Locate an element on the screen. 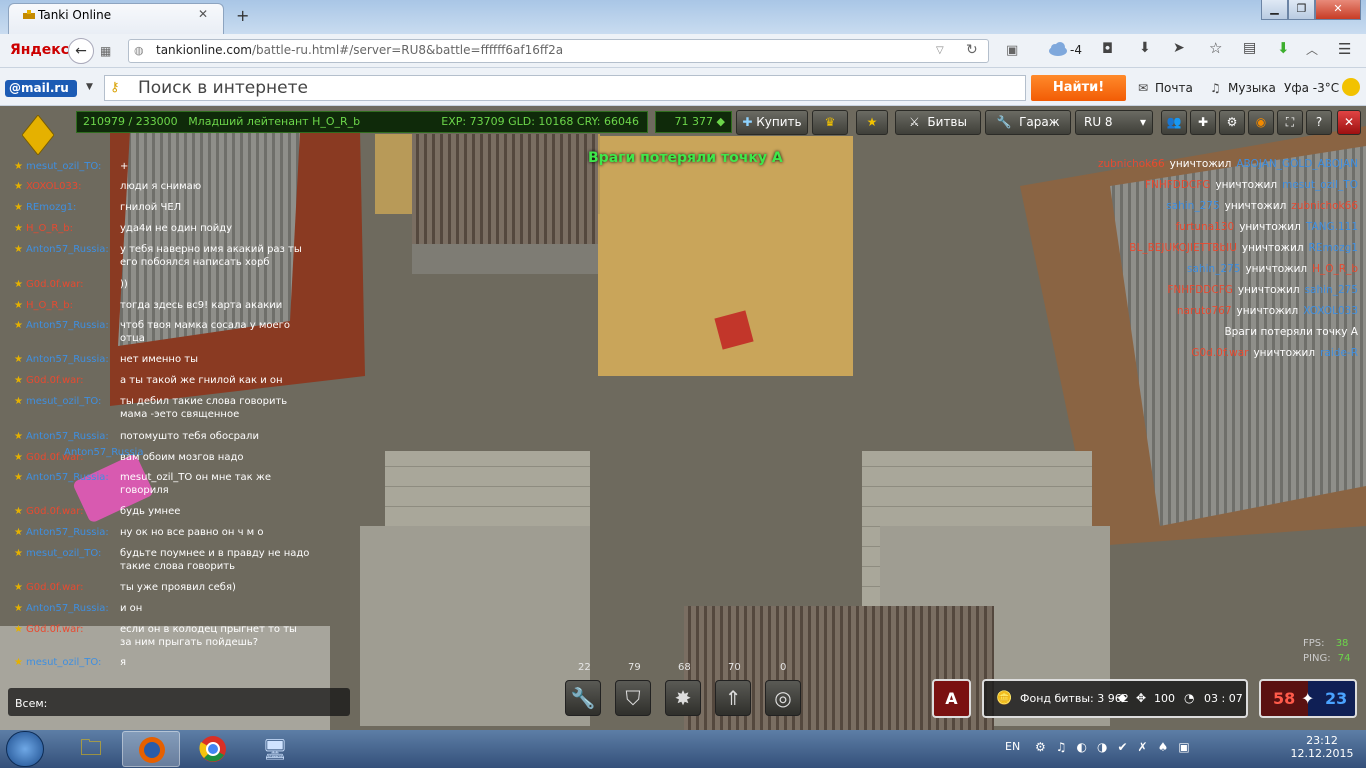  killer-name: zubnichok66 is located at coordinates (1131, 164).